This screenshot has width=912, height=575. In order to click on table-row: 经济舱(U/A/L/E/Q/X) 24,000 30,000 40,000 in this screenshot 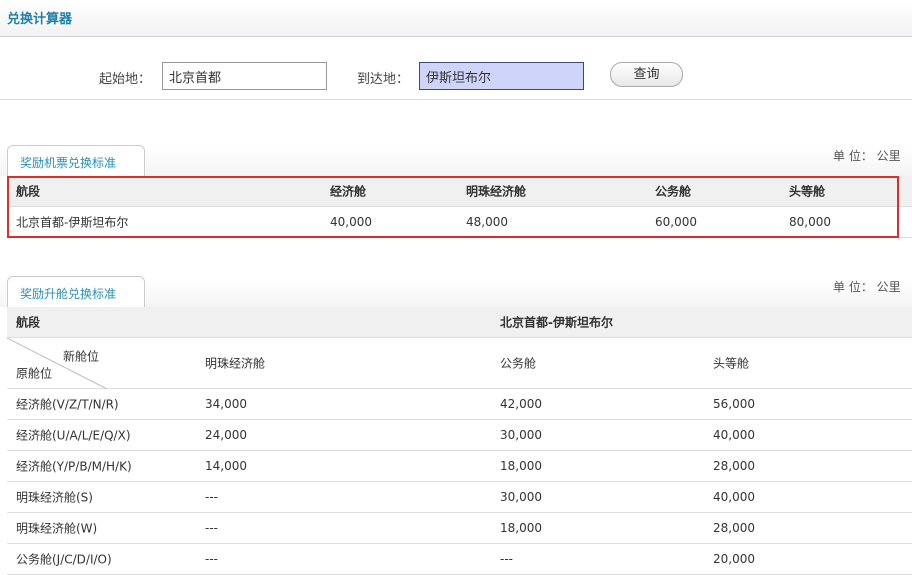, I will do `click(459, 435)`.